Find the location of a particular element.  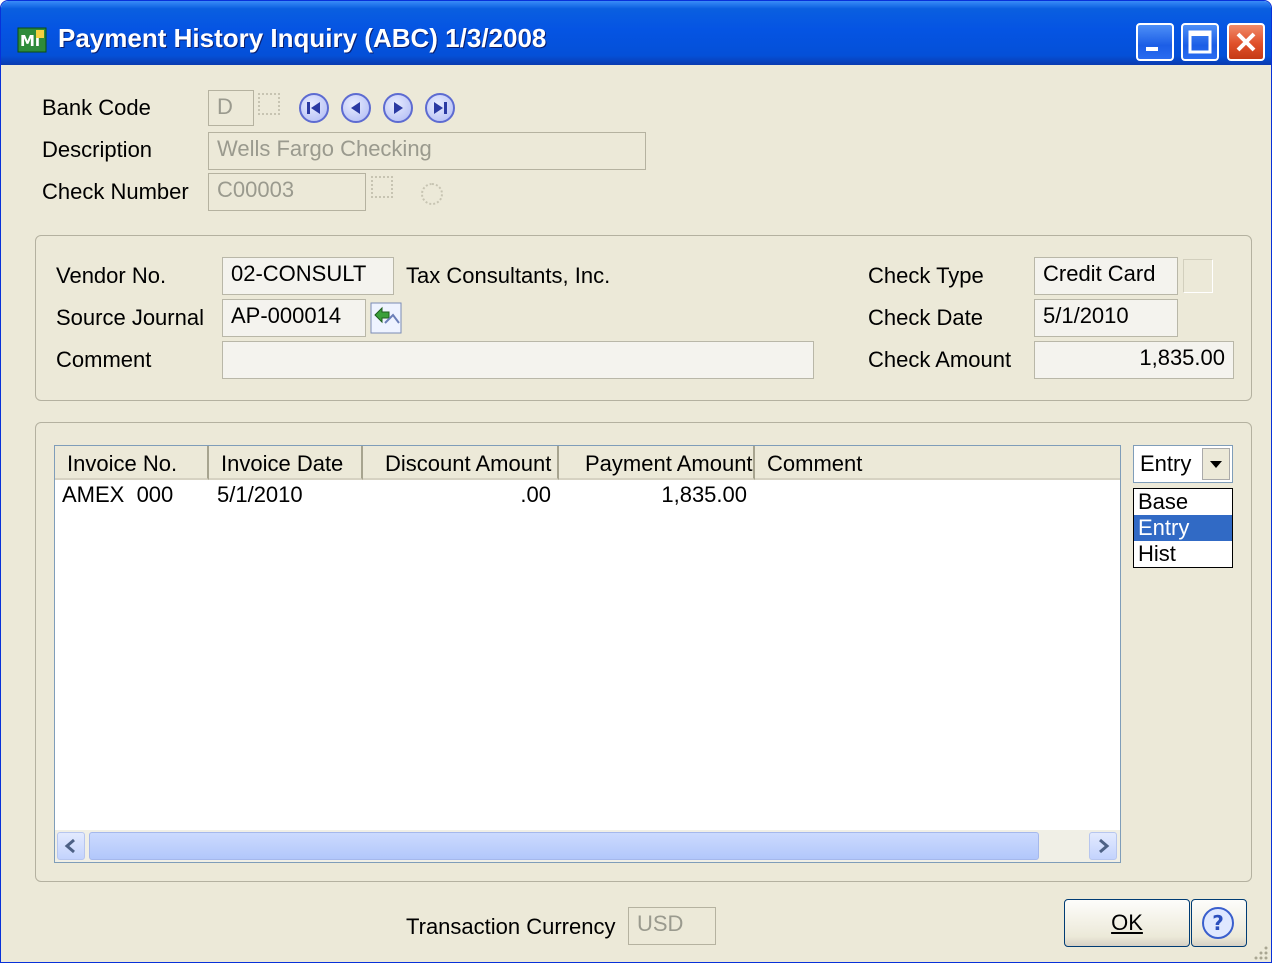

check-number-label: Check Number is located at coordinates (115, 191).